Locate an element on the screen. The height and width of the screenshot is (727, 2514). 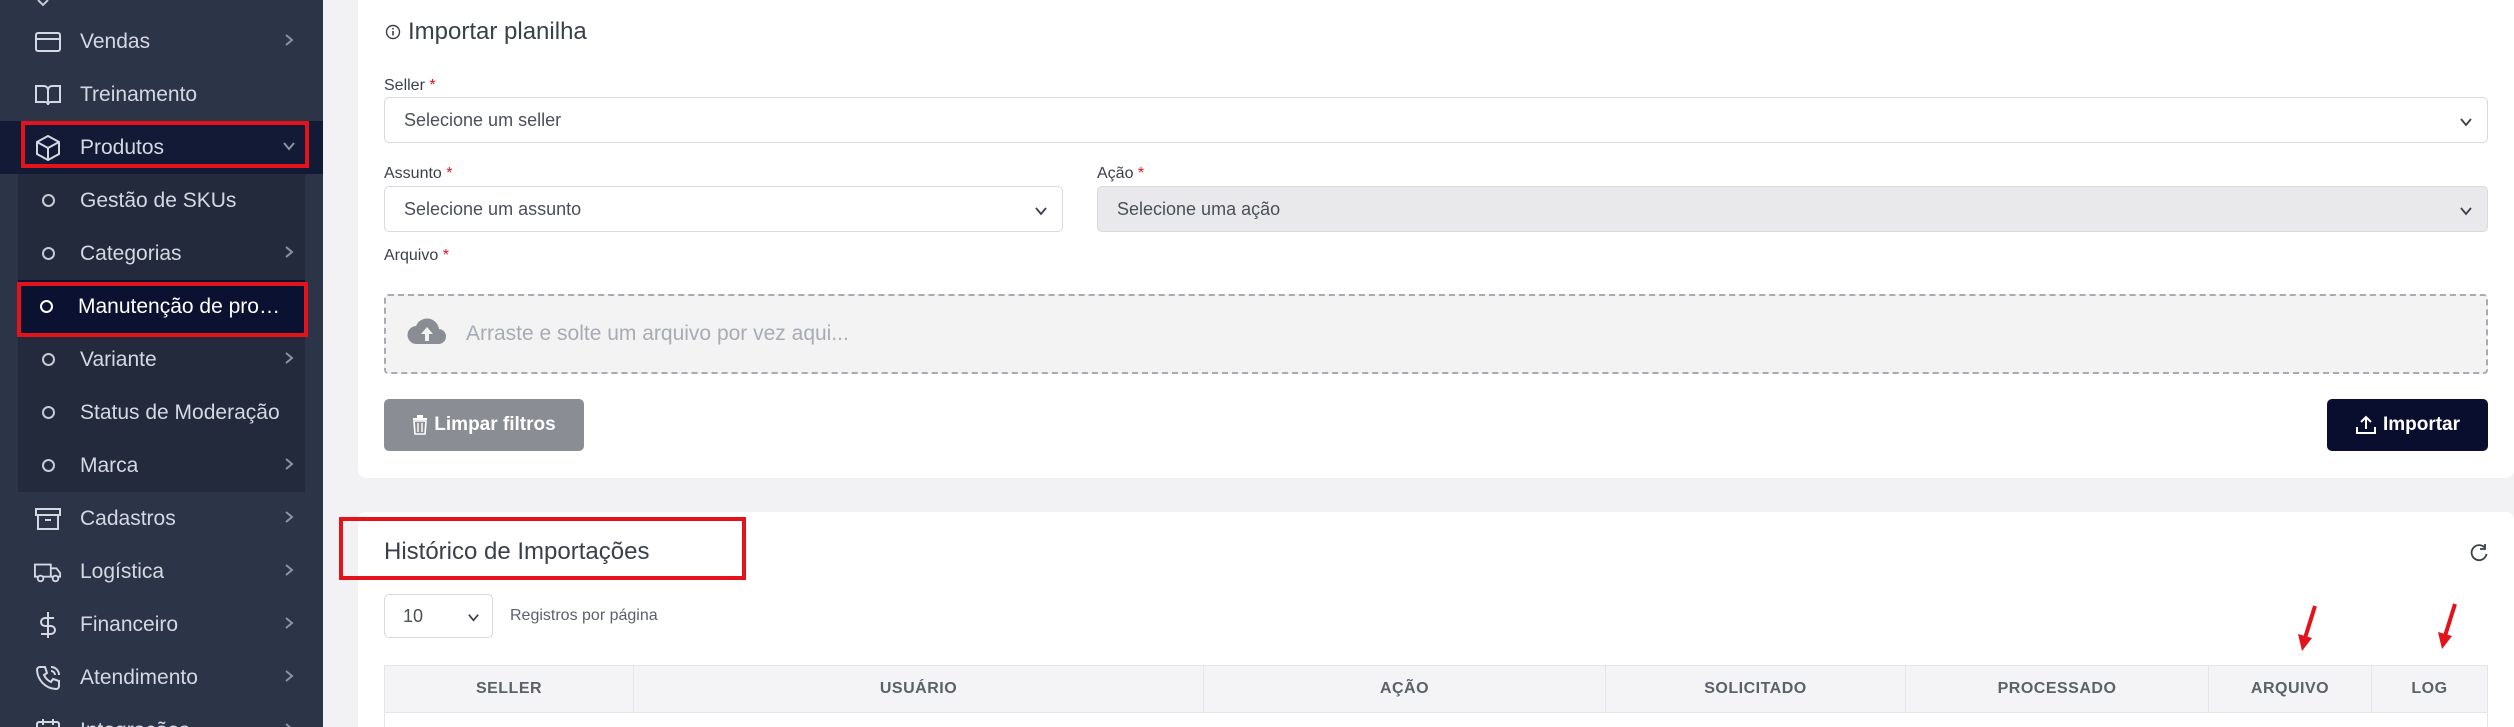
seller-select-value: Selecione um seller is located at coordinates (483, 119).